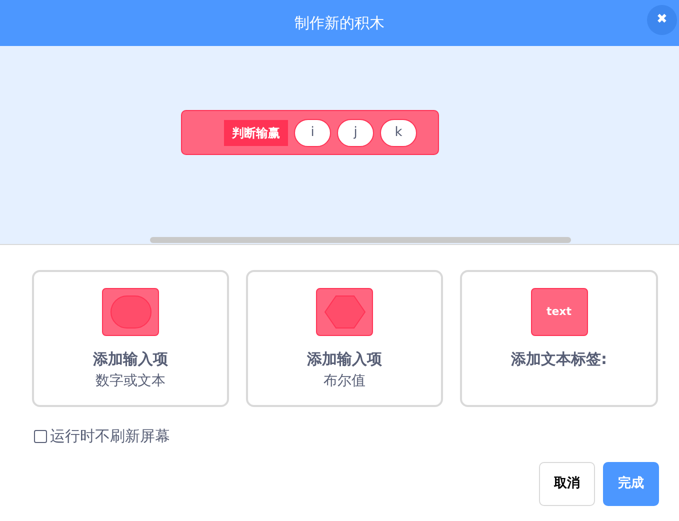 This screenshot has height=521, width=679. Describe the element at coordinates (339, 23) in the screenshot. I see `dialog-title: 制作新的积木` at that location.